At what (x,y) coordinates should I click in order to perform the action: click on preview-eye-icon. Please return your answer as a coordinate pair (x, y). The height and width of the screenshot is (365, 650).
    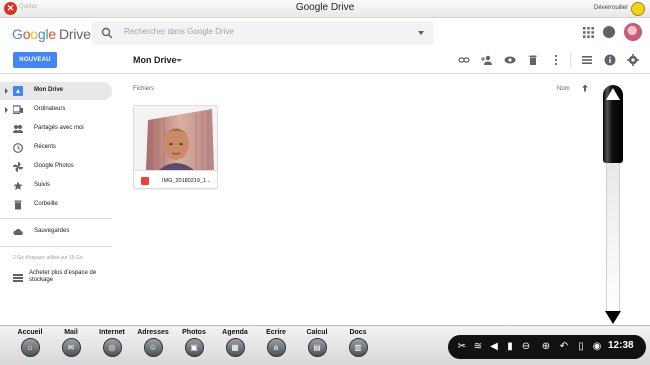
    Looking at the image, I should click on (510, 60).